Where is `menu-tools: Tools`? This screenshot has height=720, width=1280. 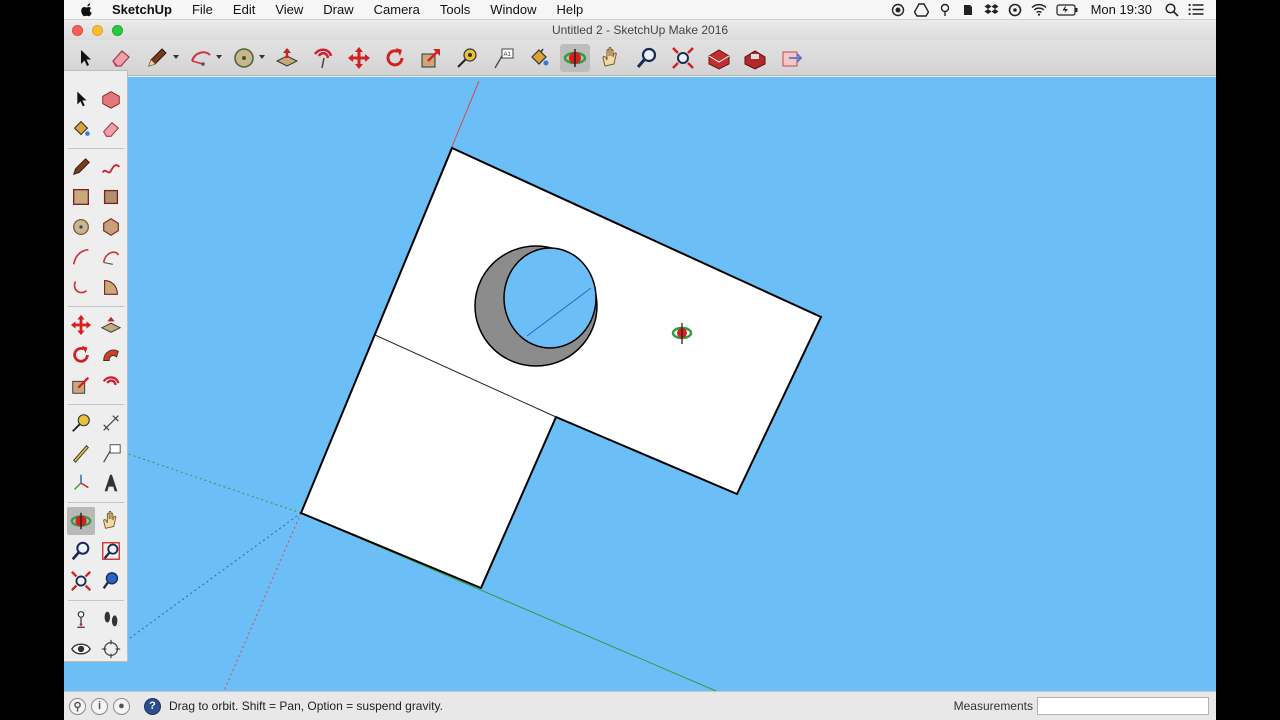 menu-tools: Tools is located at coordinates (455, 9).